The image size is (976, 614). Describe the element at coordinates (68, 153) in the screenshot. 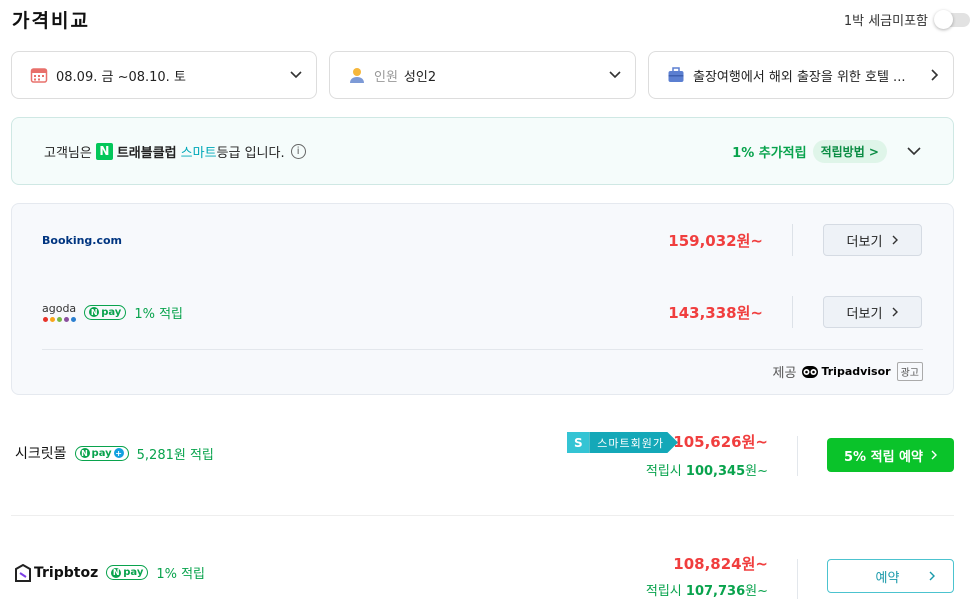

I see `membership-prefix: 고객님은` at that location.